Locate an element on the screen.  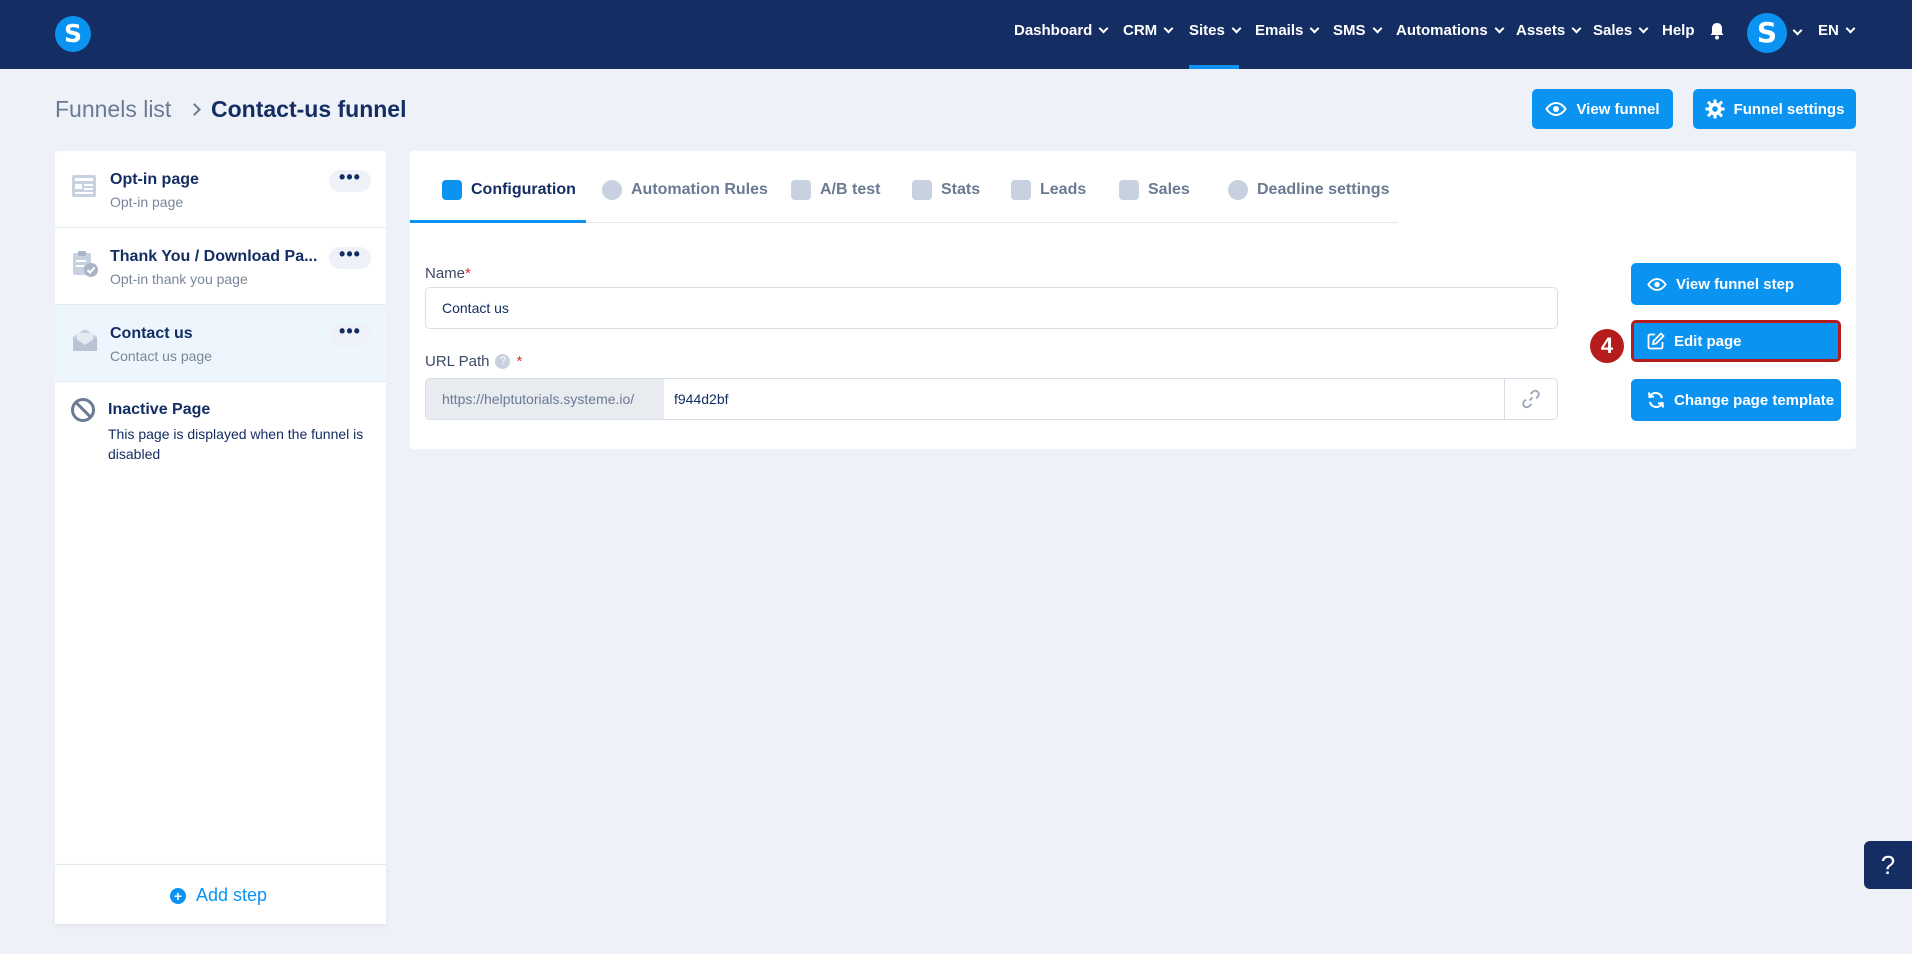
nav-label: Sites is located at coordinates (1207, 30).